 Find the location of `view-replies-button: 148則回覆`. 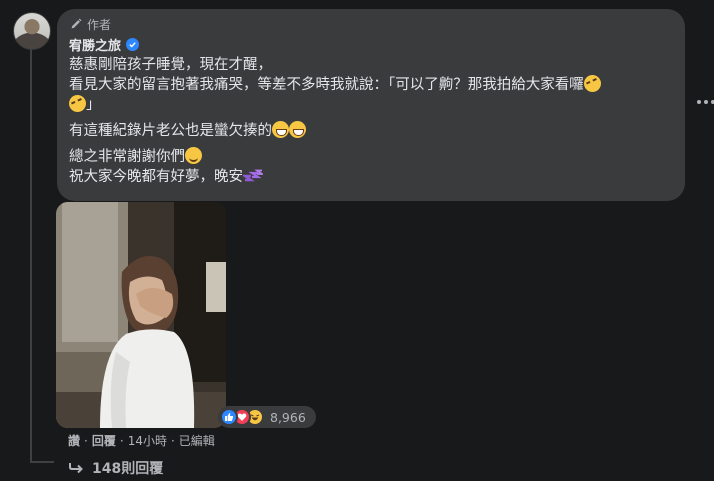

view-replies-button: 148則回覆 is located at coordinates (115, 468).